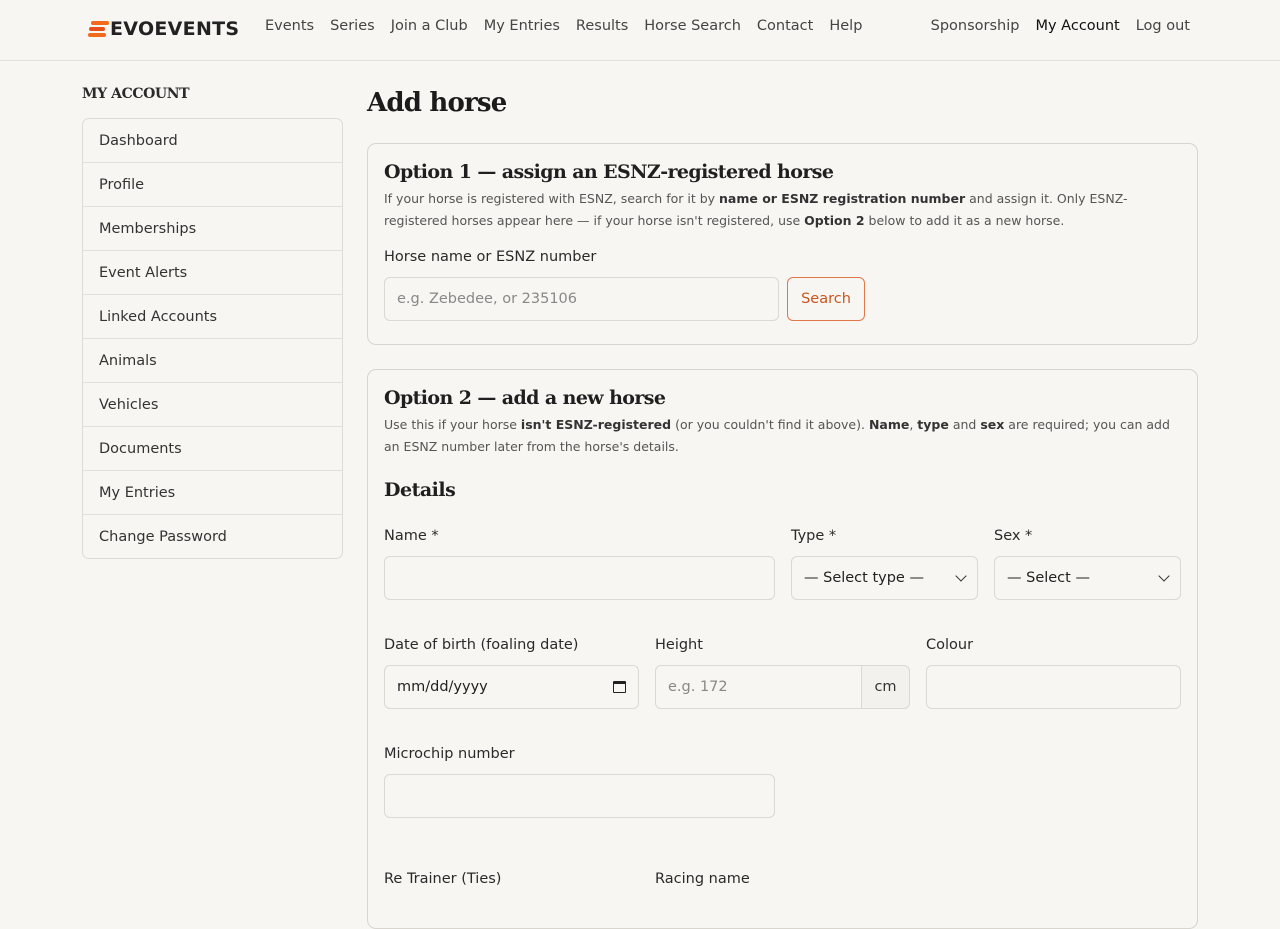 This screenshot has width=1280, height=929. I want to click on height-field: Height e.g. 172 cm, so click(782, 673).